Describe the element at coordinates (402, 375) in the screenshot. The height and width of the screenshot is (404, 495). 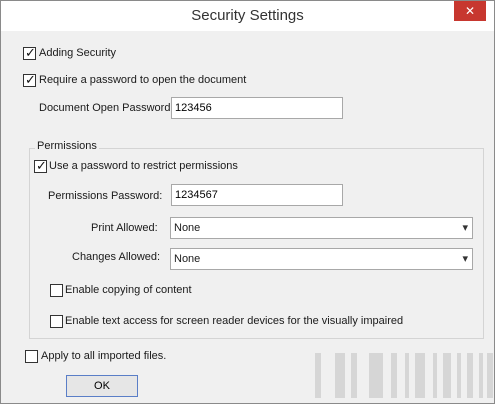
I see `watermark-bars` at that location.